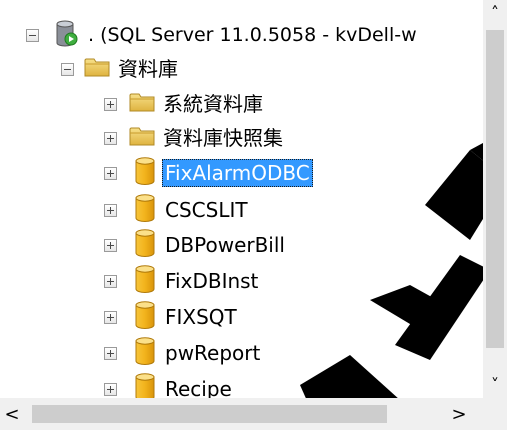 This screenshot has height=430, width=507. Describe the element at coordinates (66, 35) in the screenshot. I see `server-icon` at that location.